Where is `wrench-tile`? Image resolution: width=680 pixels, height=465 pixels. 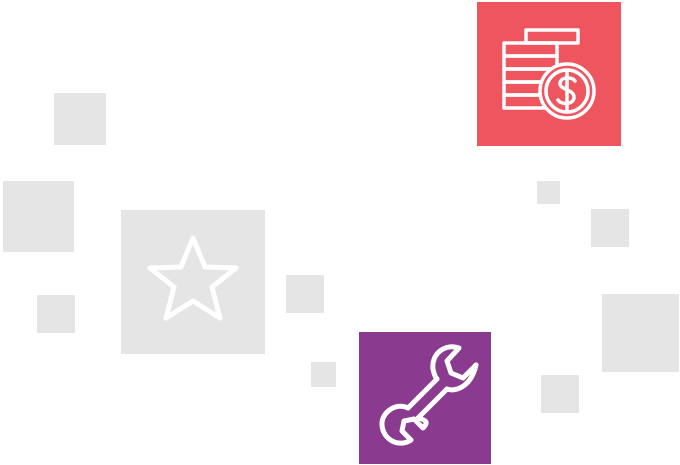 wrench-tile is located at coordinates (425, 398).